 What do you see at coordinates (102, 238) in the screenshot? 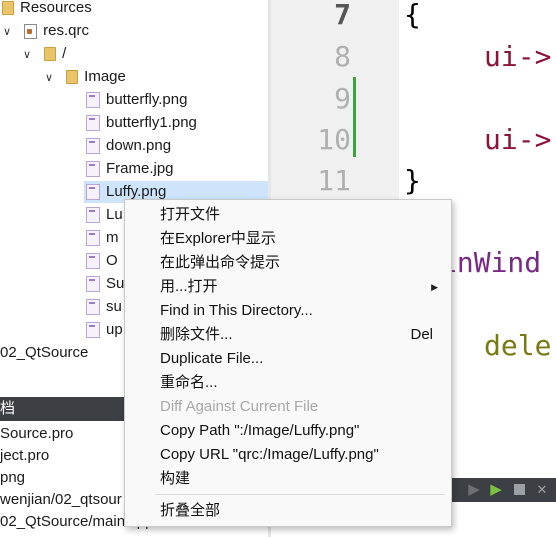
I see `tree-file-item: m` at bounding box center [102, 238].